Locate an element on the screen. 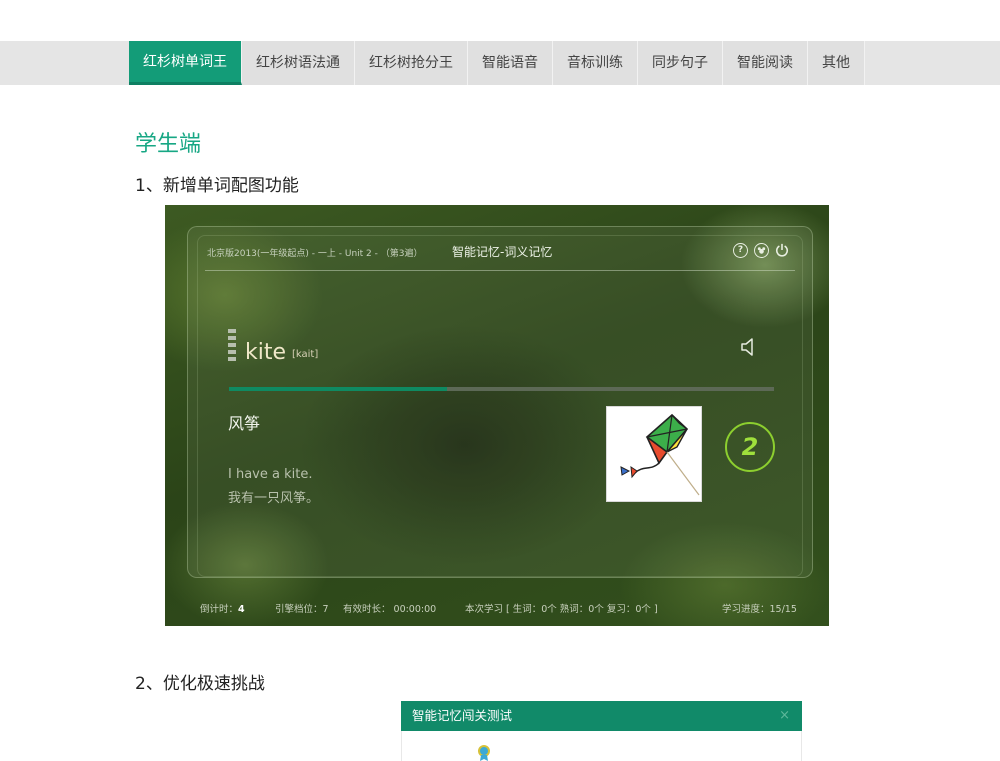 The height and width of the screenshot is (761, 1000). countdown-value: 4 is located at coordinates (241, 609).